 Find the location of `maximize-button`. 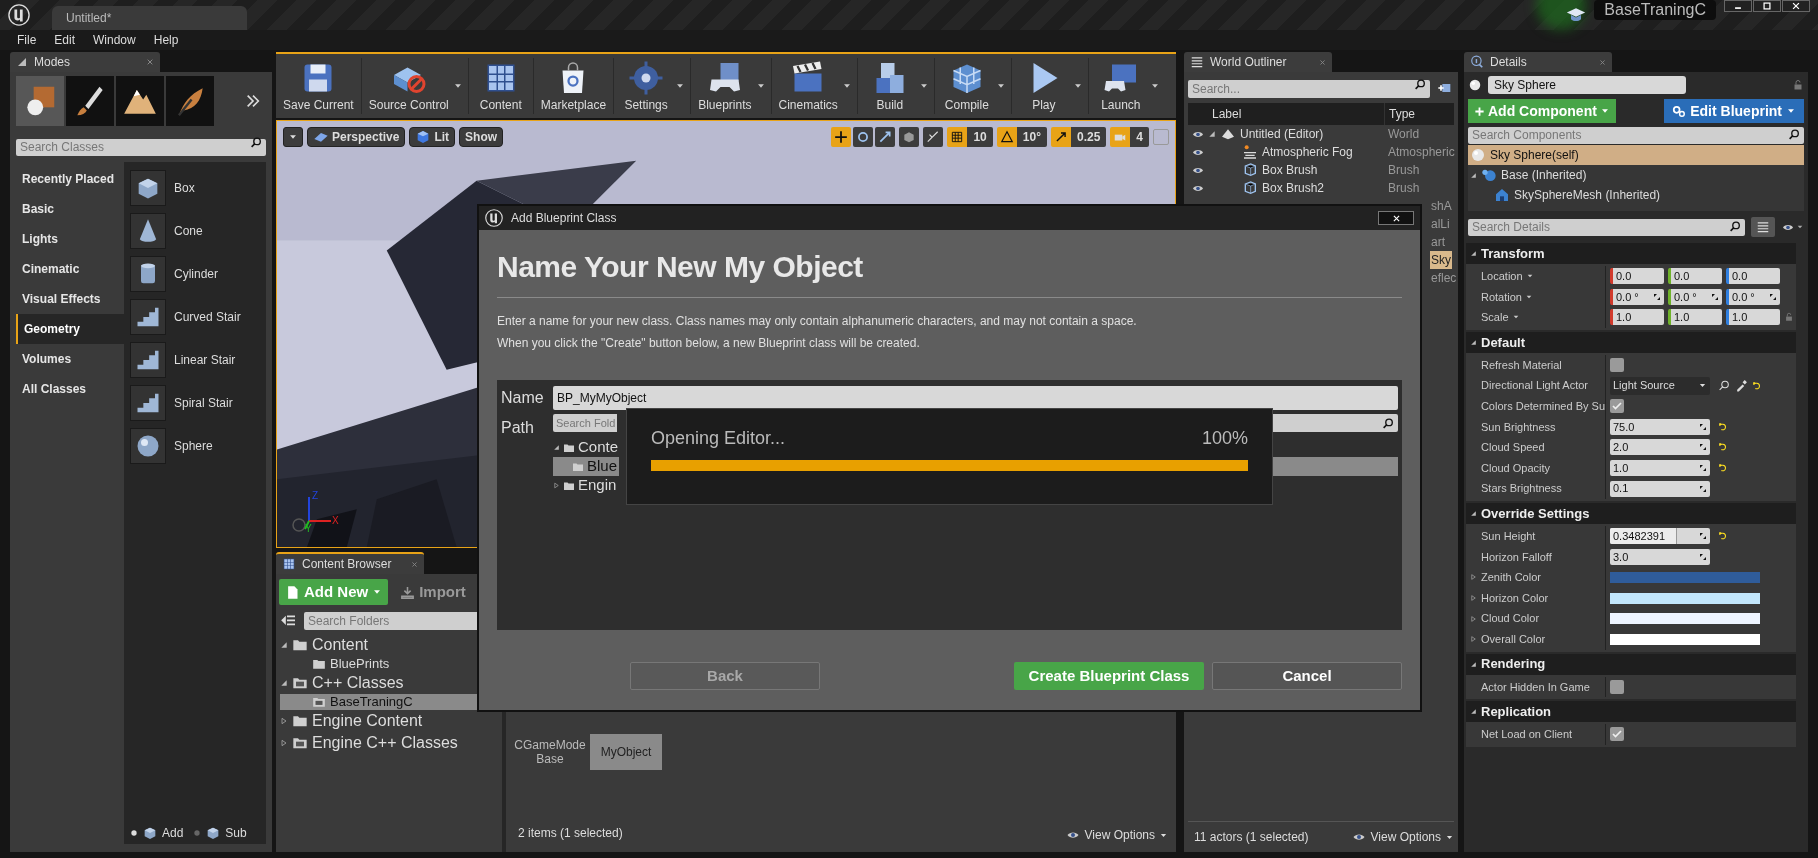

maximize-button is located at coordinates (1767, 6).